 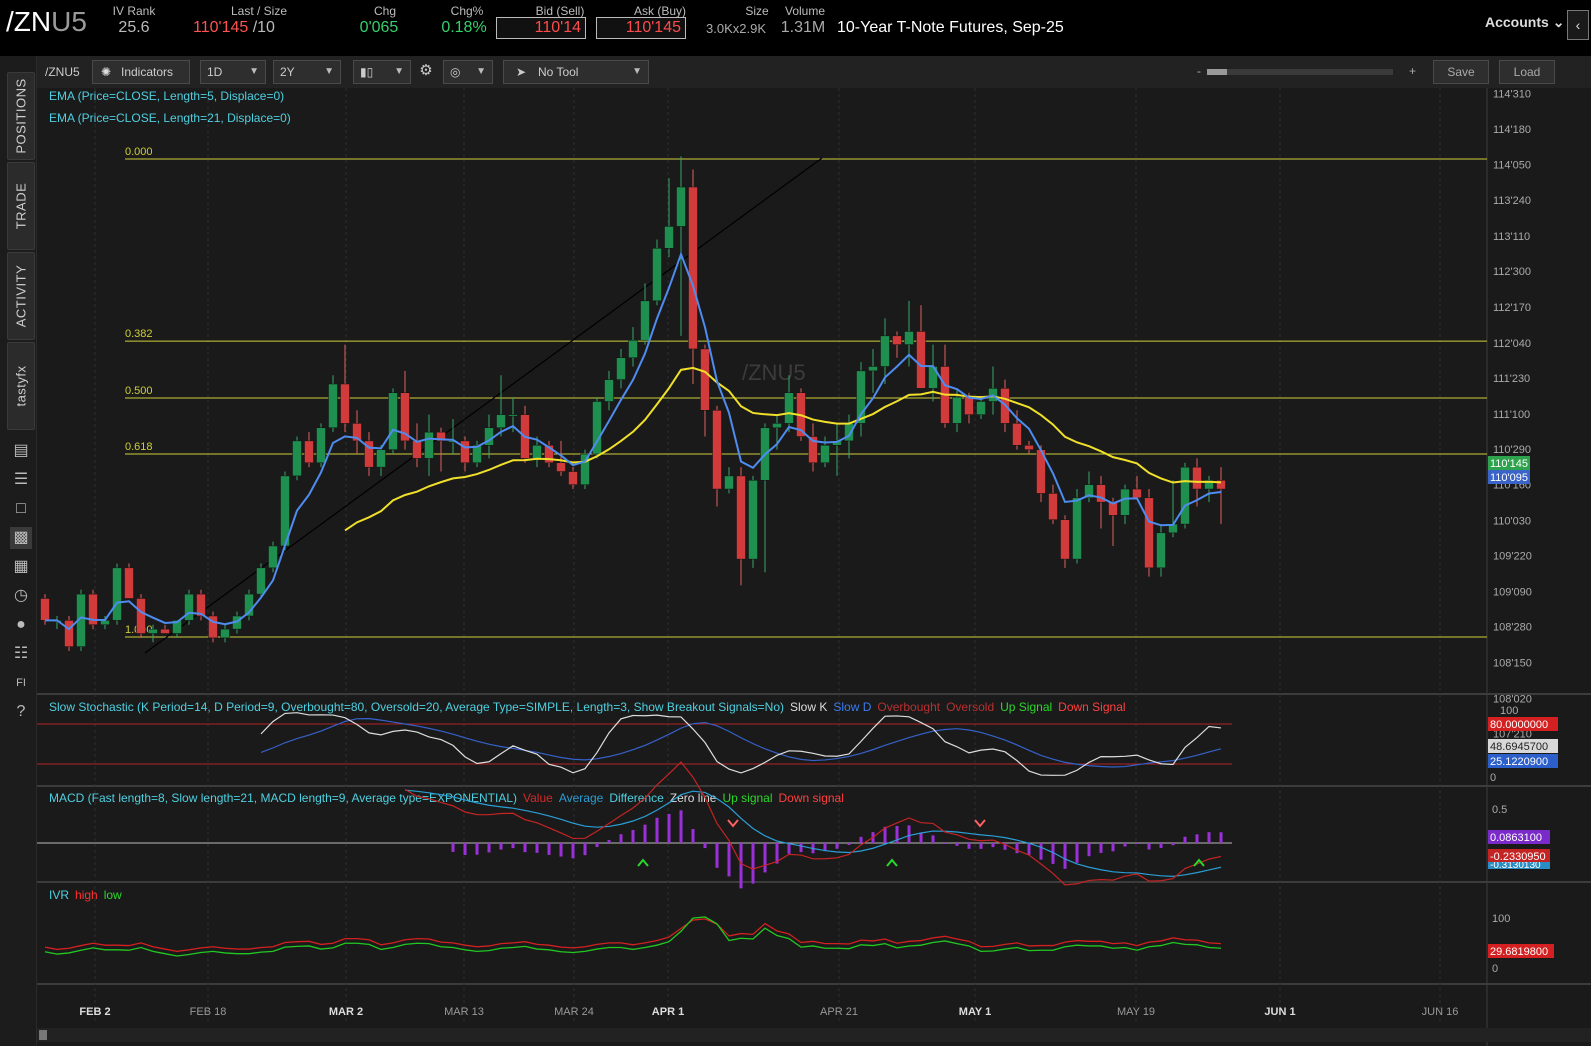 I want to click on price-tick-label: 113'110, so click(x=1511, y=237).